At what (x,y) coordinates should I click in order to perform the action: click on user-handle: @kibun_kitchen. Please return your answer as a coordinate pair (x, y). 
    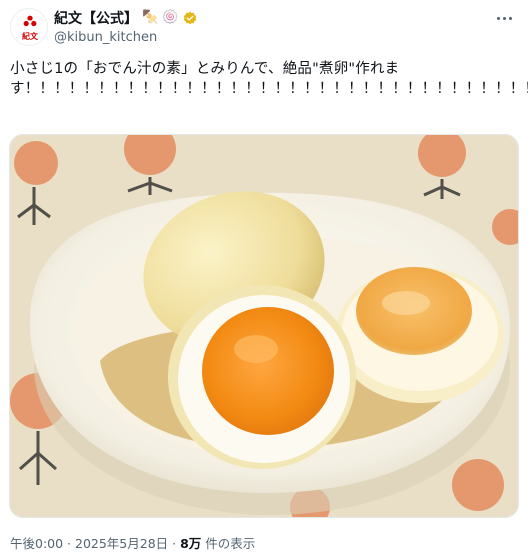
    Looking at the image, I should click on (105, 37).